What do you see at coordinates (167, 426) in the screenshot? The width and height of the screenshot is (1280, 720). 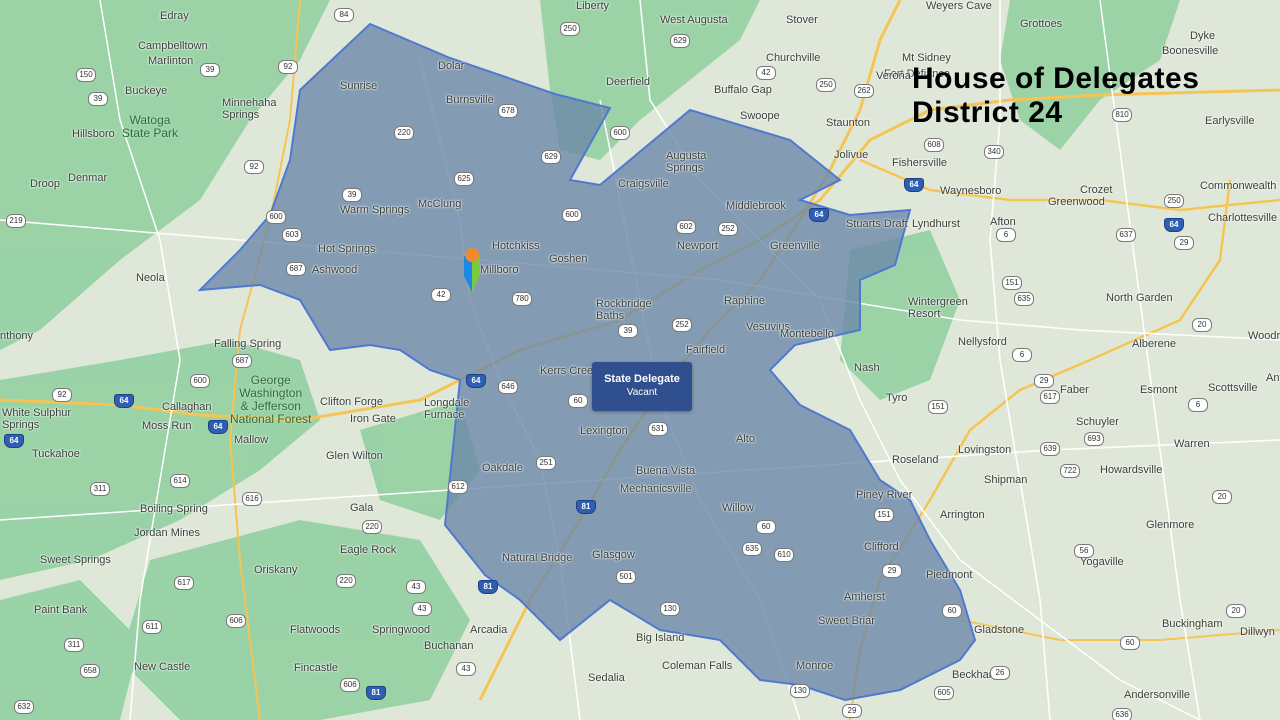 I see `place-label-moss-run: Moss Run` at bounding box center [167, 426].